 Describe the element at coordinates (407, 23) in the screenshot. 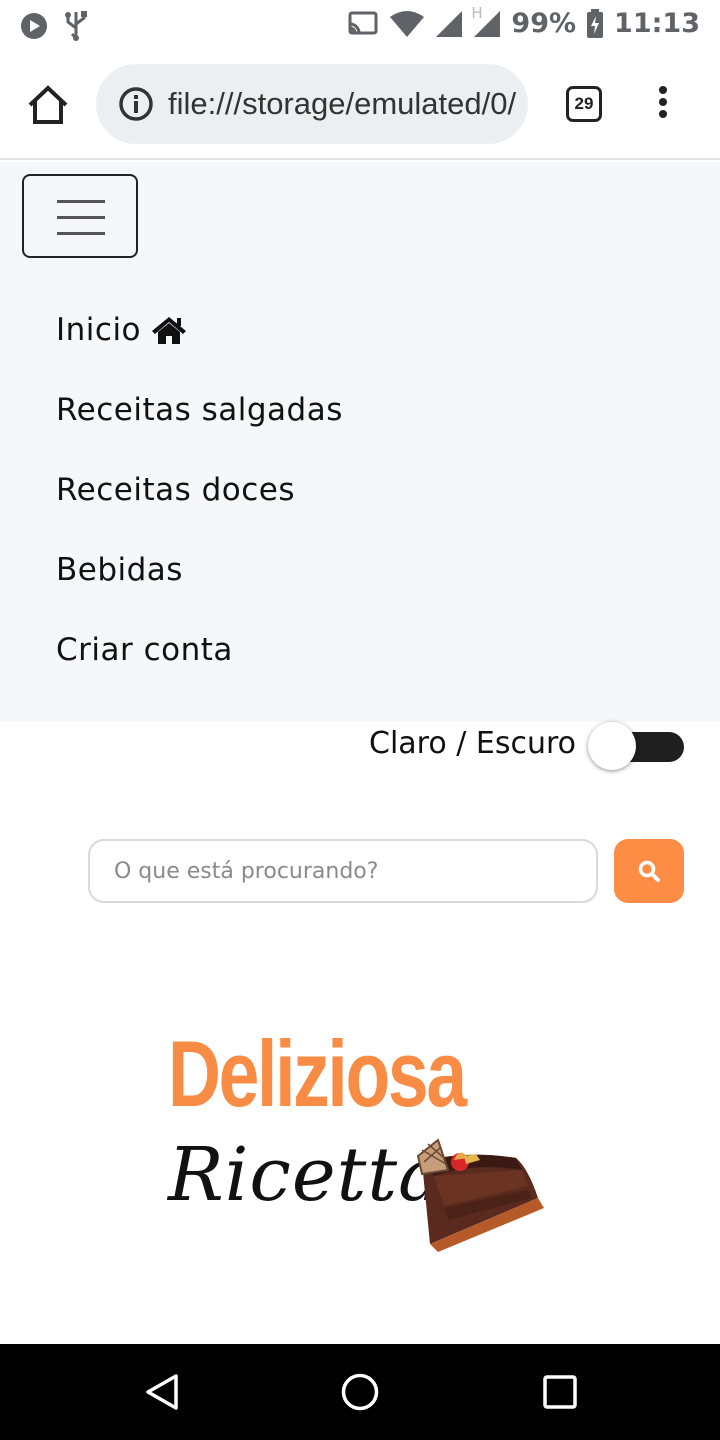

I see `wifi-icon` at that location.